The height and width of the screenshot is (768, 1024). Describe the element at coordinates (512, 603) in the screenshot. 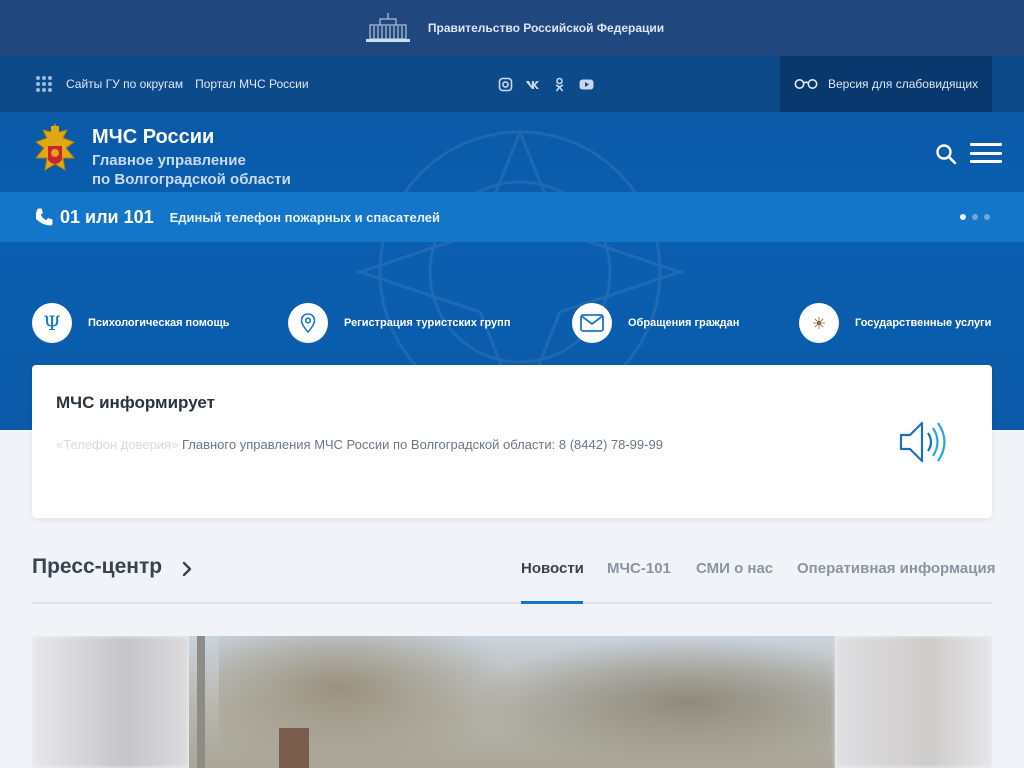

I see `tabs-divider` at that location.